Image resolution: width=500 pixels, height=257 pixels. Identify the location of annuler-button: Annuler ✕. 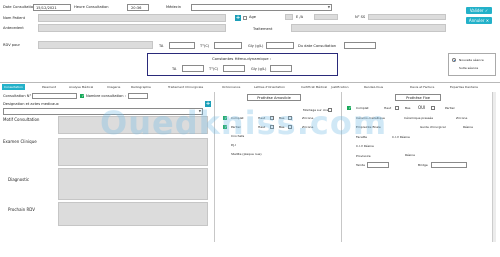
(479, 20).